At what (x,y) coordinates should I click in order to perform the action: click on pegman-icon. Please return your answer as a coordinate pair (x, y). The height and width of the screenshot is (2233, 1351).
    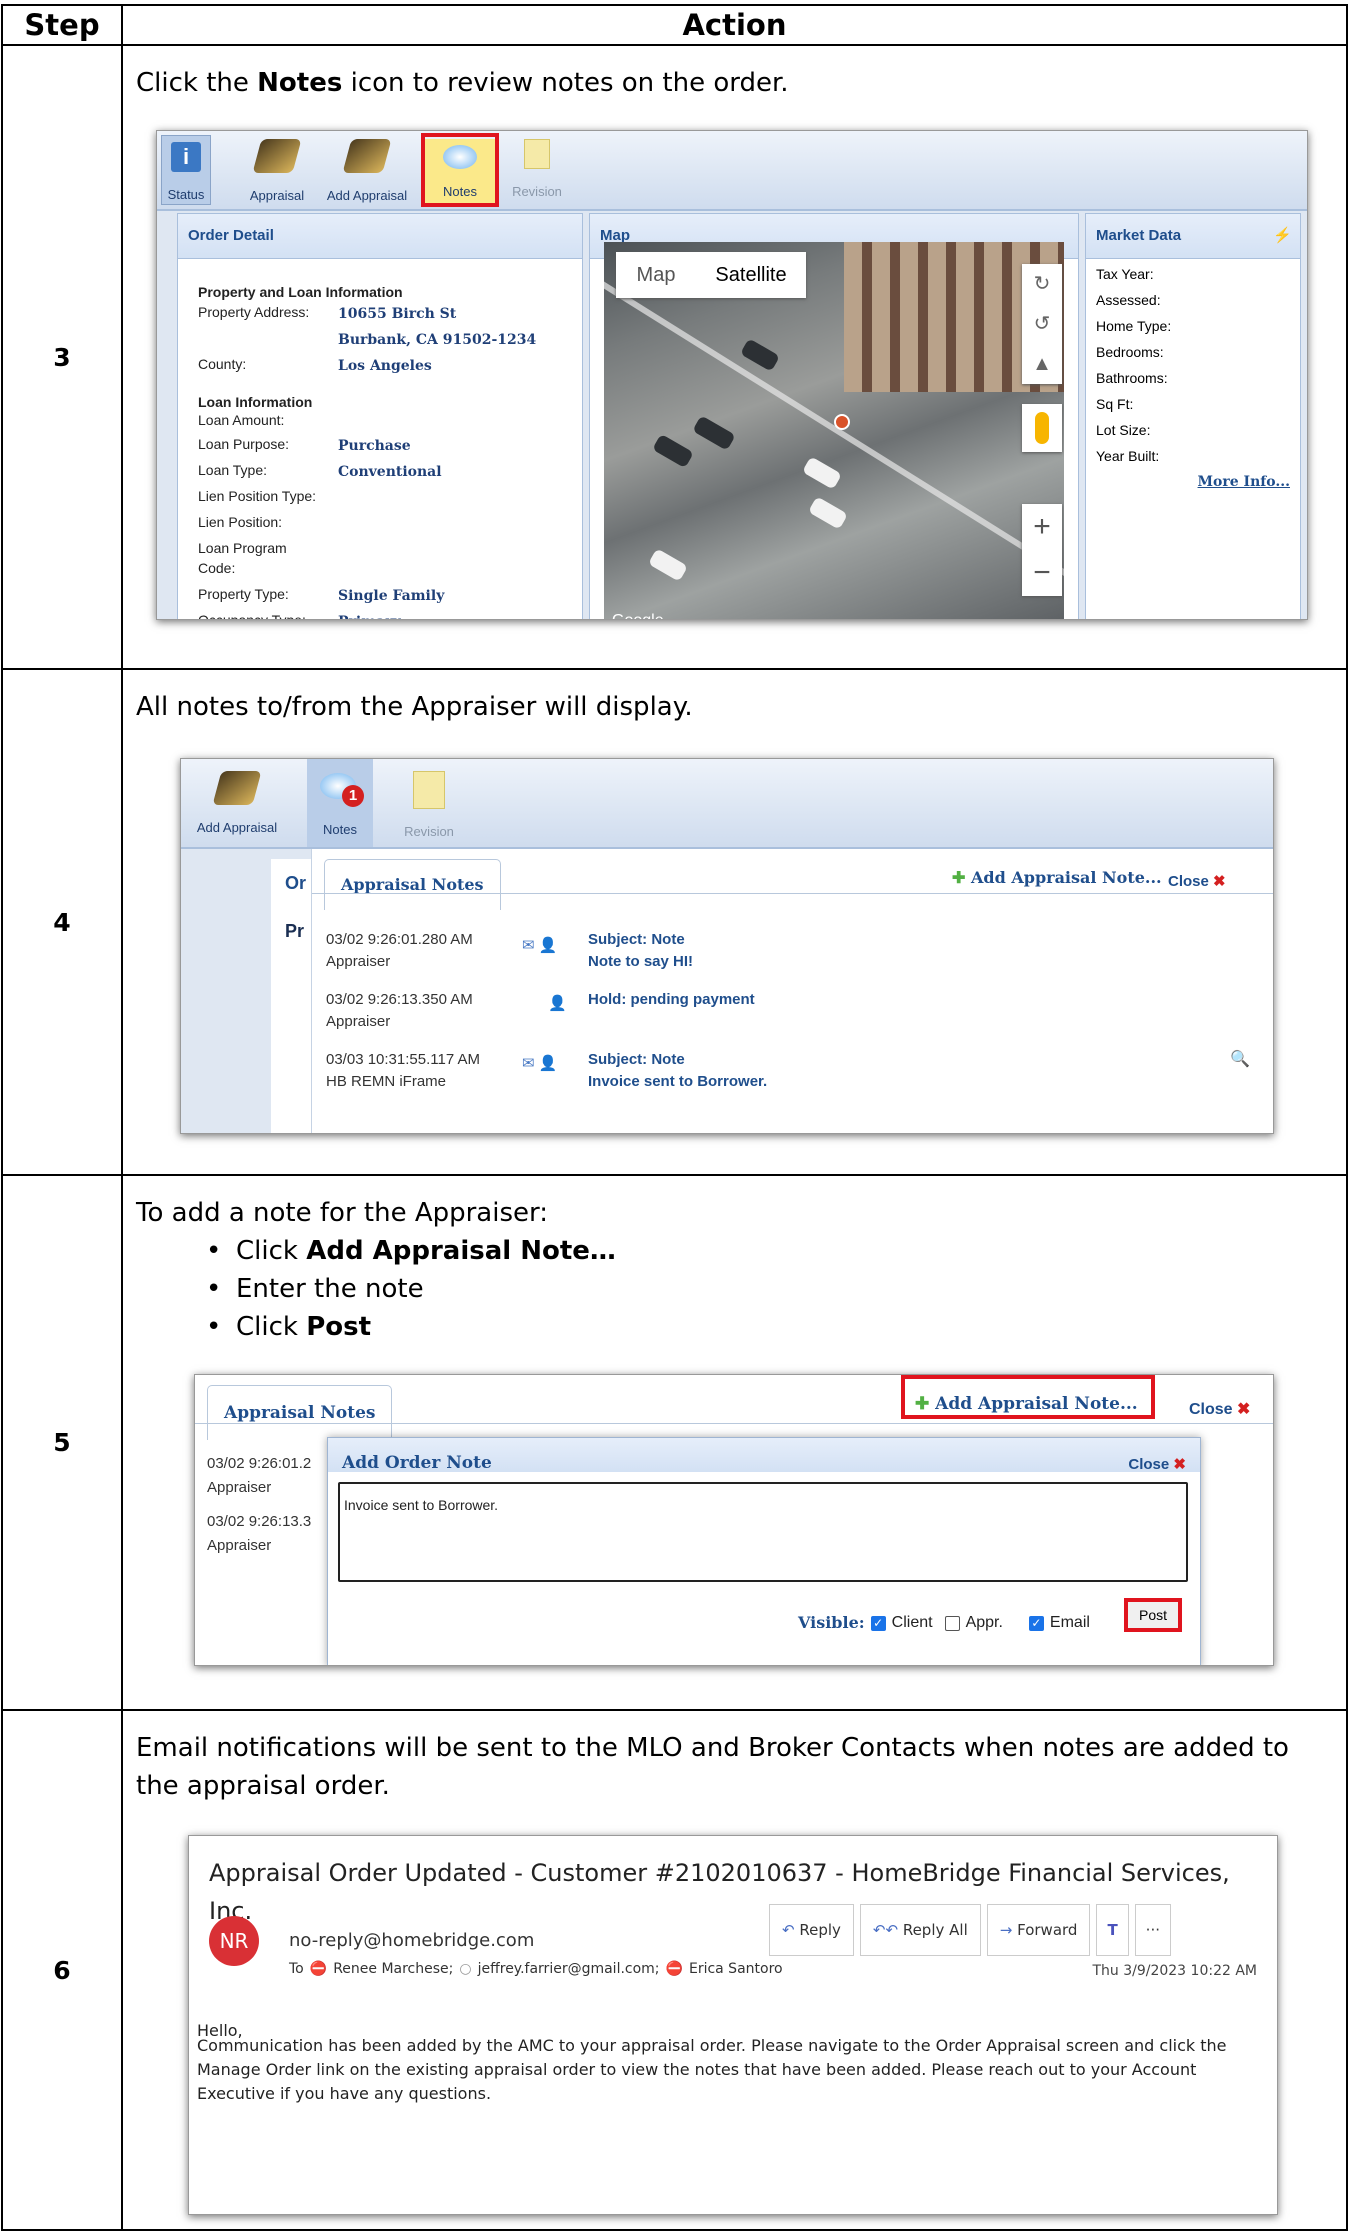
    Looking at the image, I should click on (1042, 428).